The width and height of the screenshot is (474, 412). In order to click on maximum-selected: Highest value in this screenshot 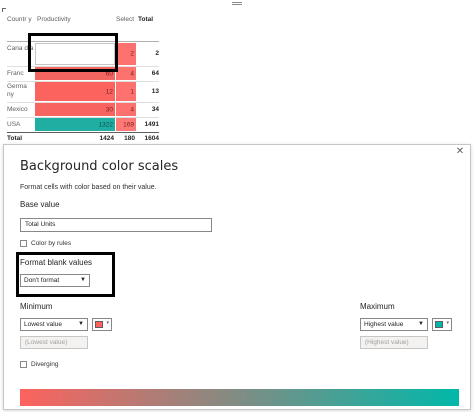, I will do `click(384, 324)`.